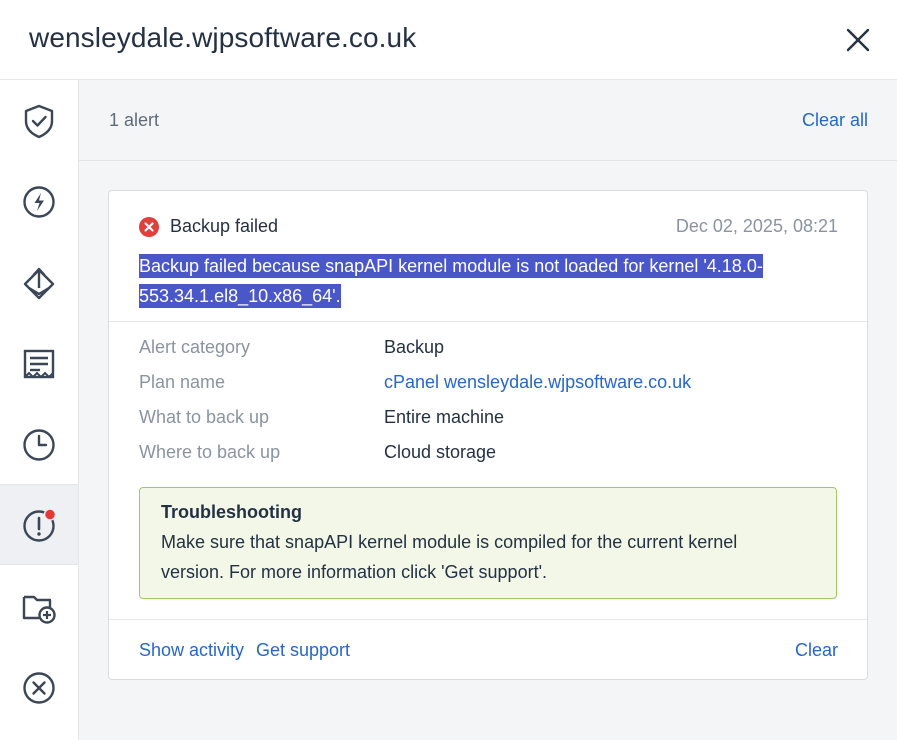  Describe the element at coordinates (210, 452) in the screenshot. I see `detail-label: Where to back up` at that location.